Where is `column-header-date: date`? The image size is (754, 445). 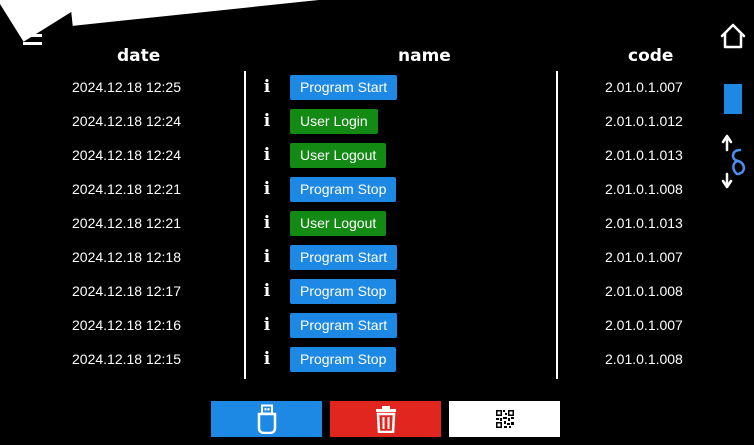
column-header-date: date is located at coordinates (139, 56).